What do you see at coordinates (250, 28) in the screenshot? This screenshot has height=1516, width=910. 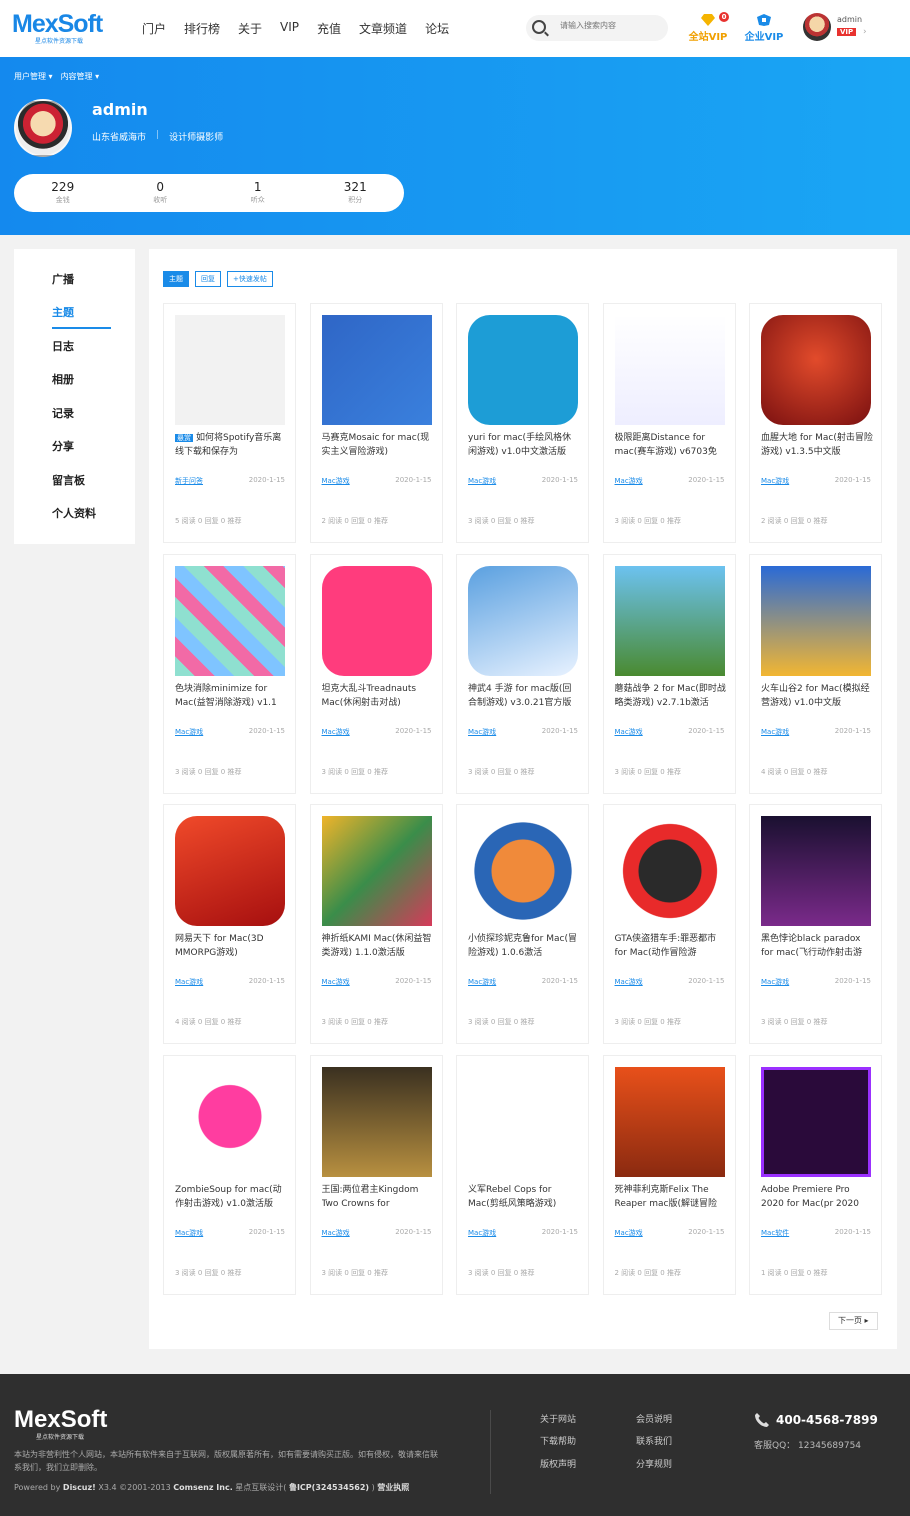 I see `nav-about: 关于` at bounding box center [250, 28].